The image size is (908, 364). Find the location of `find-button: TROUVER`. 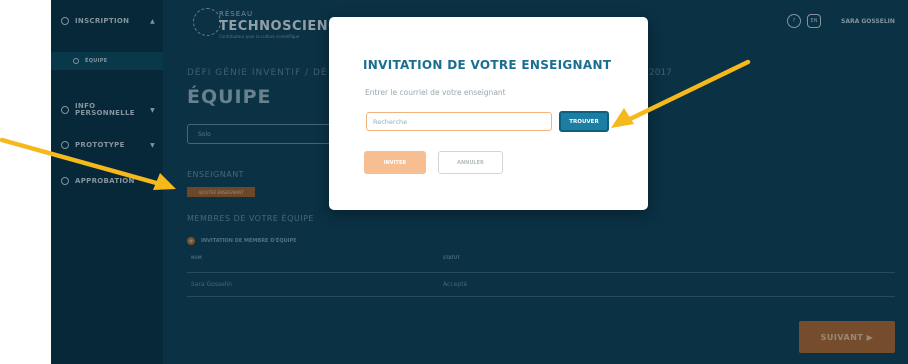

find-button: TROUVER is located at coordinates (584, 121).